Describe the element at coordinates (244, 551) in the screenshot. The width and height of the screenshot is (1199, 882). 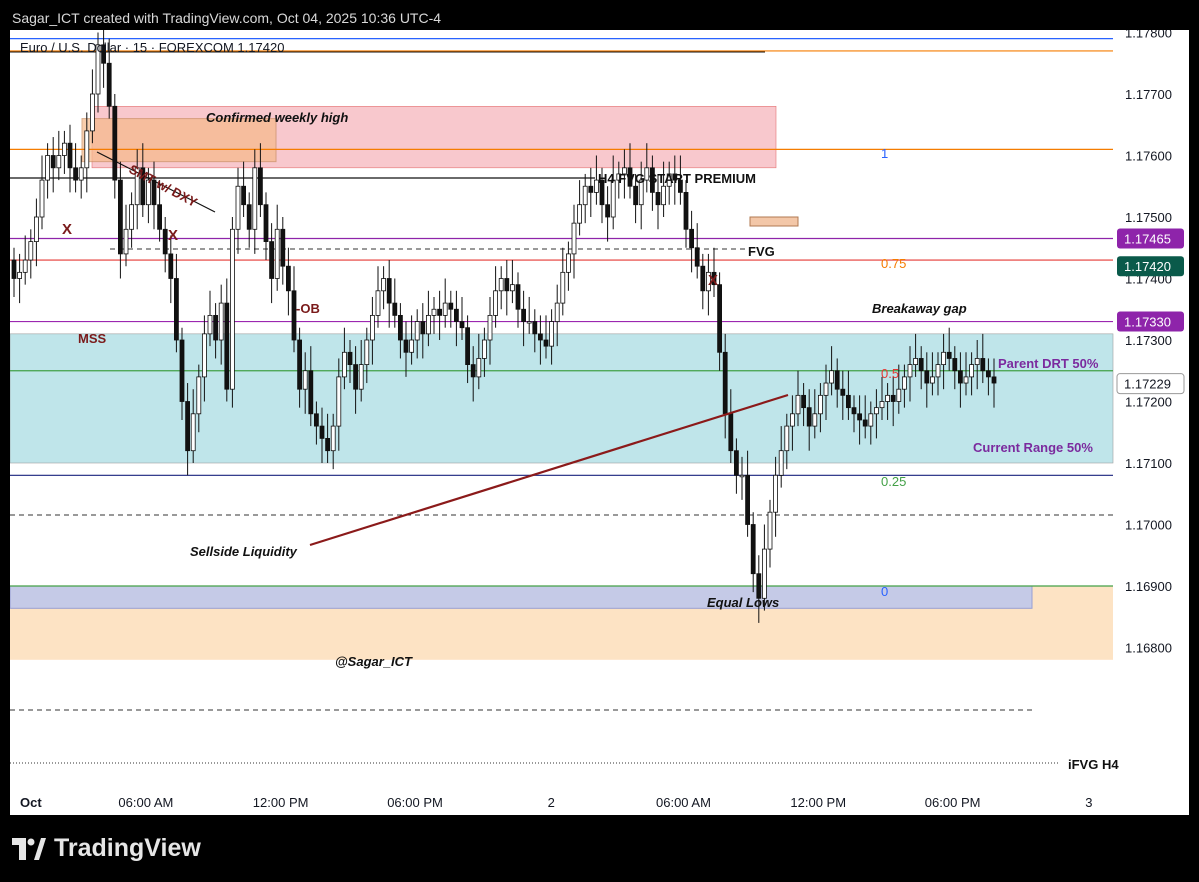
I see `annotation-label: Sellside Liquidity` at that location.